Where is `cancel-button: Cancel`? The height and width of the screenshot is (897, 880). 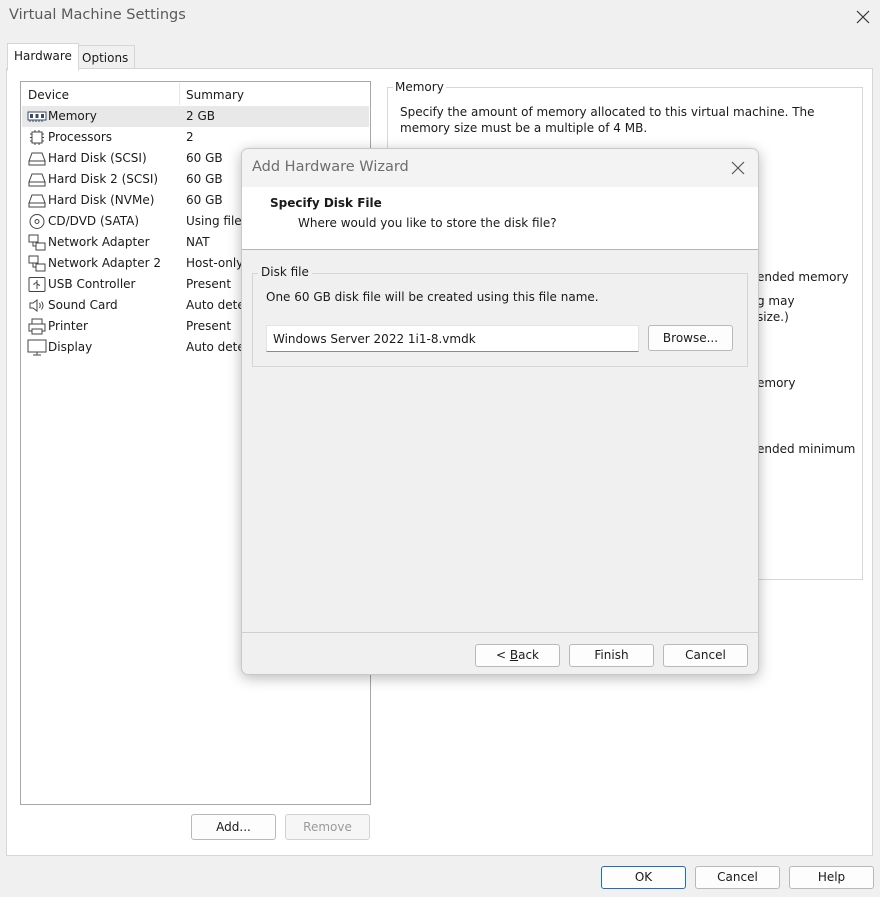 cancel-button: Cancel is located at coordinates (737, 877).